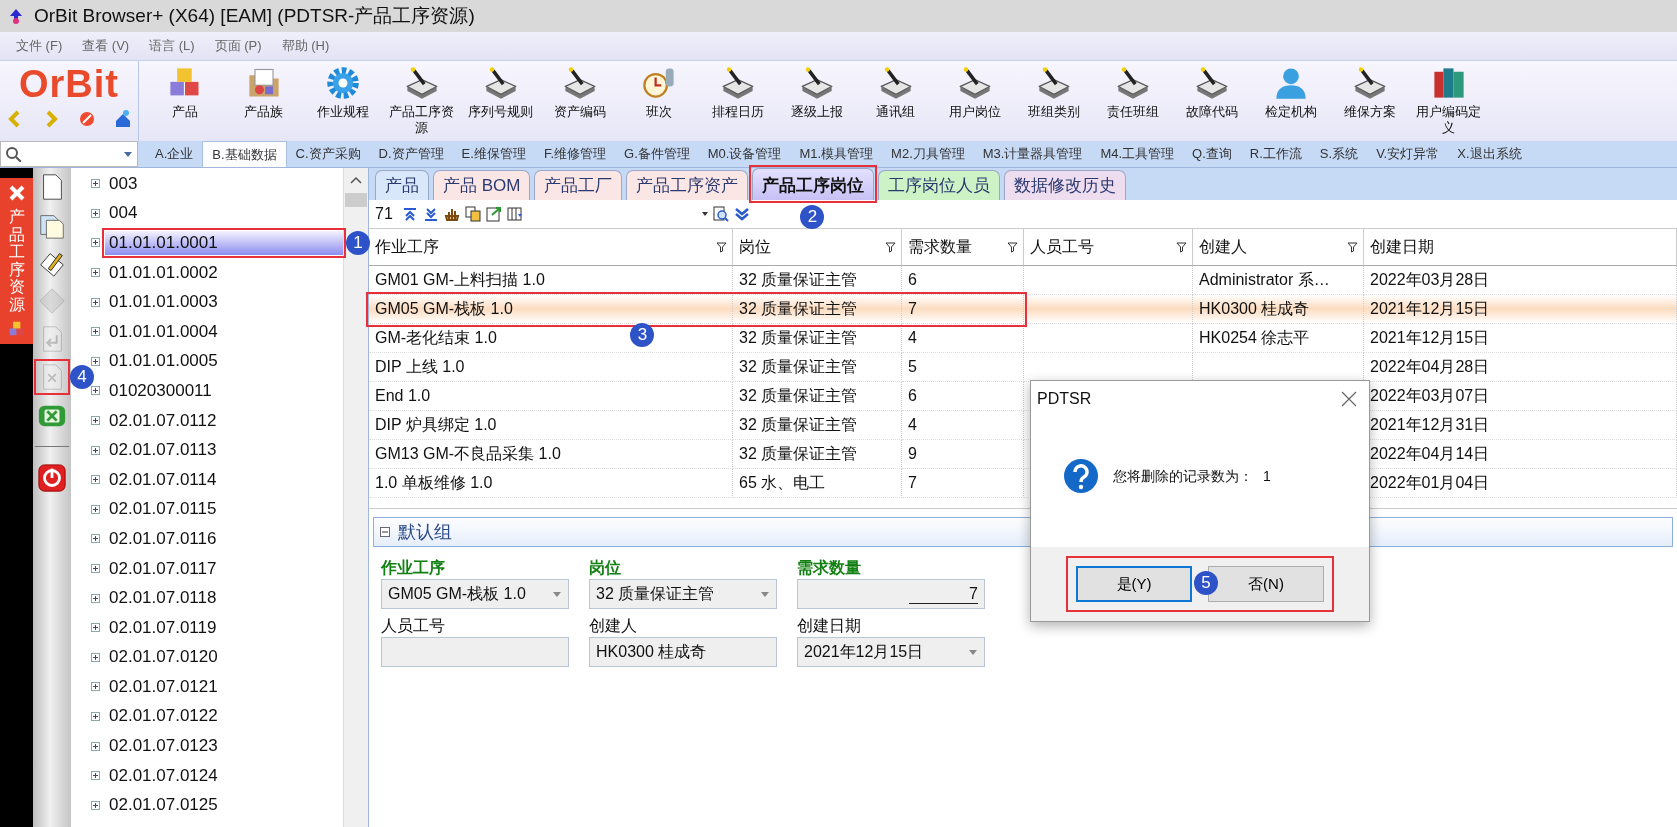  I want to click on module-tab: V.安灯异常, so click(1408, 154).